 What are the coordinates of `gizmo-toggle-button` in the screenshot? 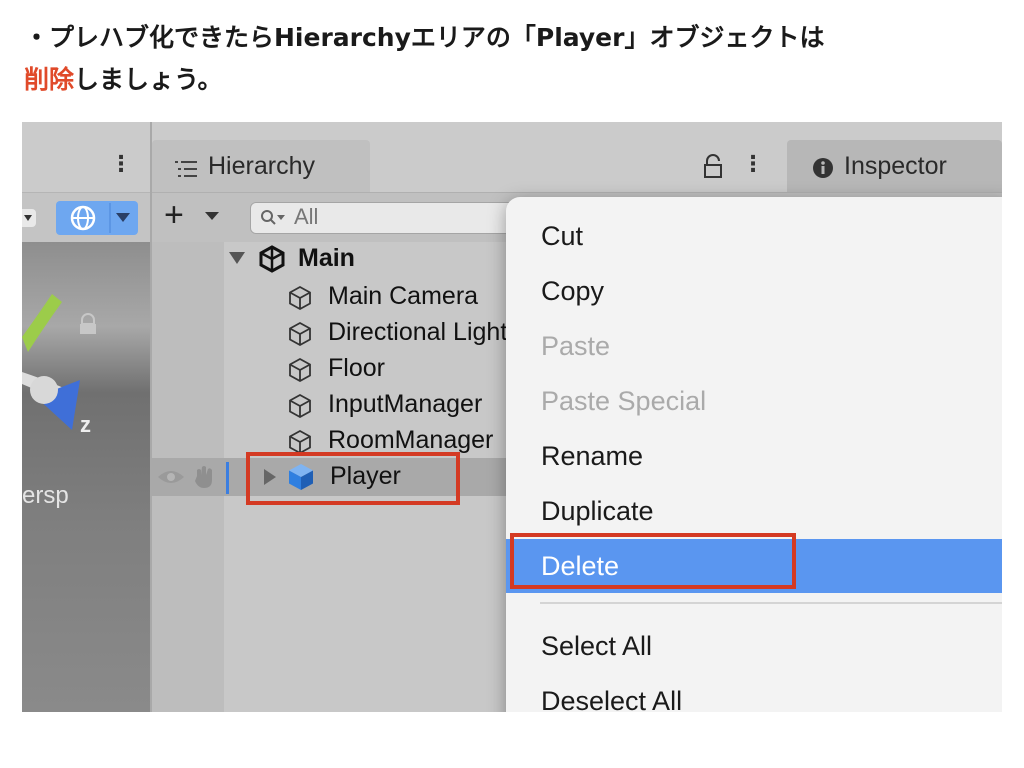 It's located at (97, 218).